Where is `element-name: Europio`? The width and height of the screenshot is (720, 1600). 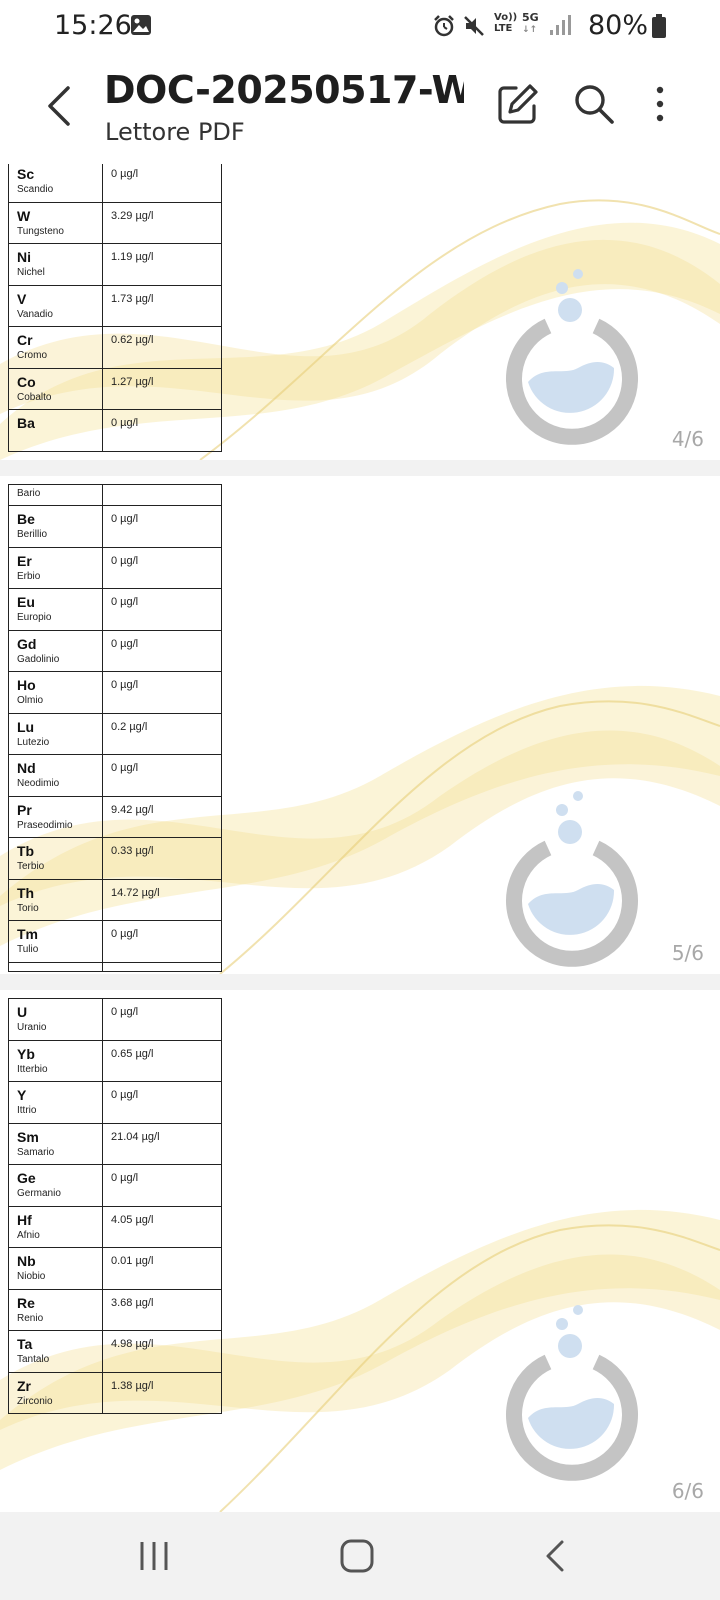
element-name: Europio is located at coordinates (34, 617).